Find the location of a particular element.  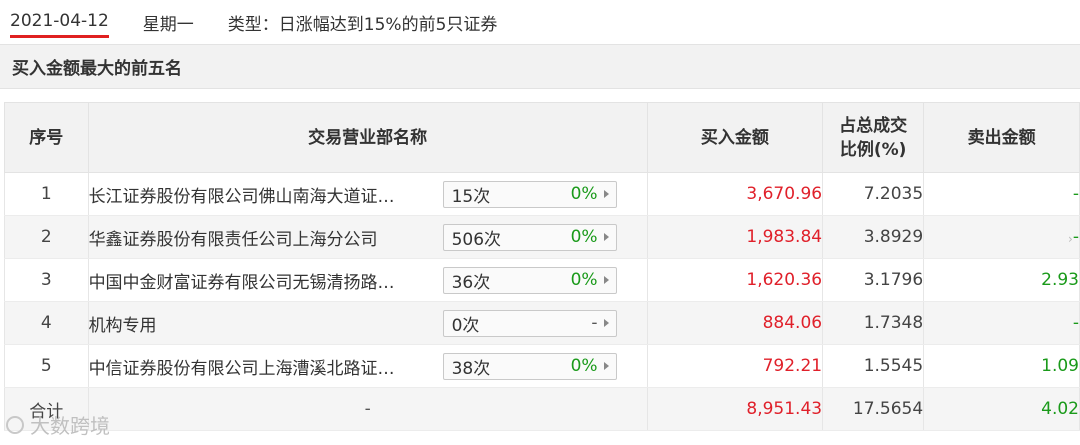

row-name-cell: 中国中金财富证券有限公司无锡清扬路… 36次 0% is located at coordinates (368, 280).